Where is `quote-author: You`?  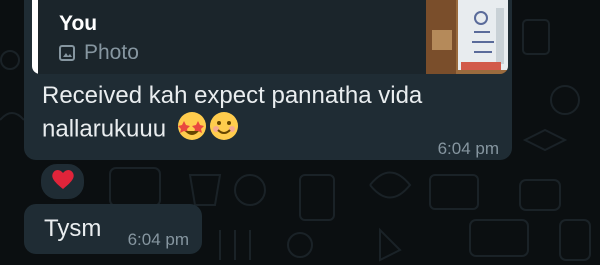 quote-author: You is located at coordinates (78, 23).